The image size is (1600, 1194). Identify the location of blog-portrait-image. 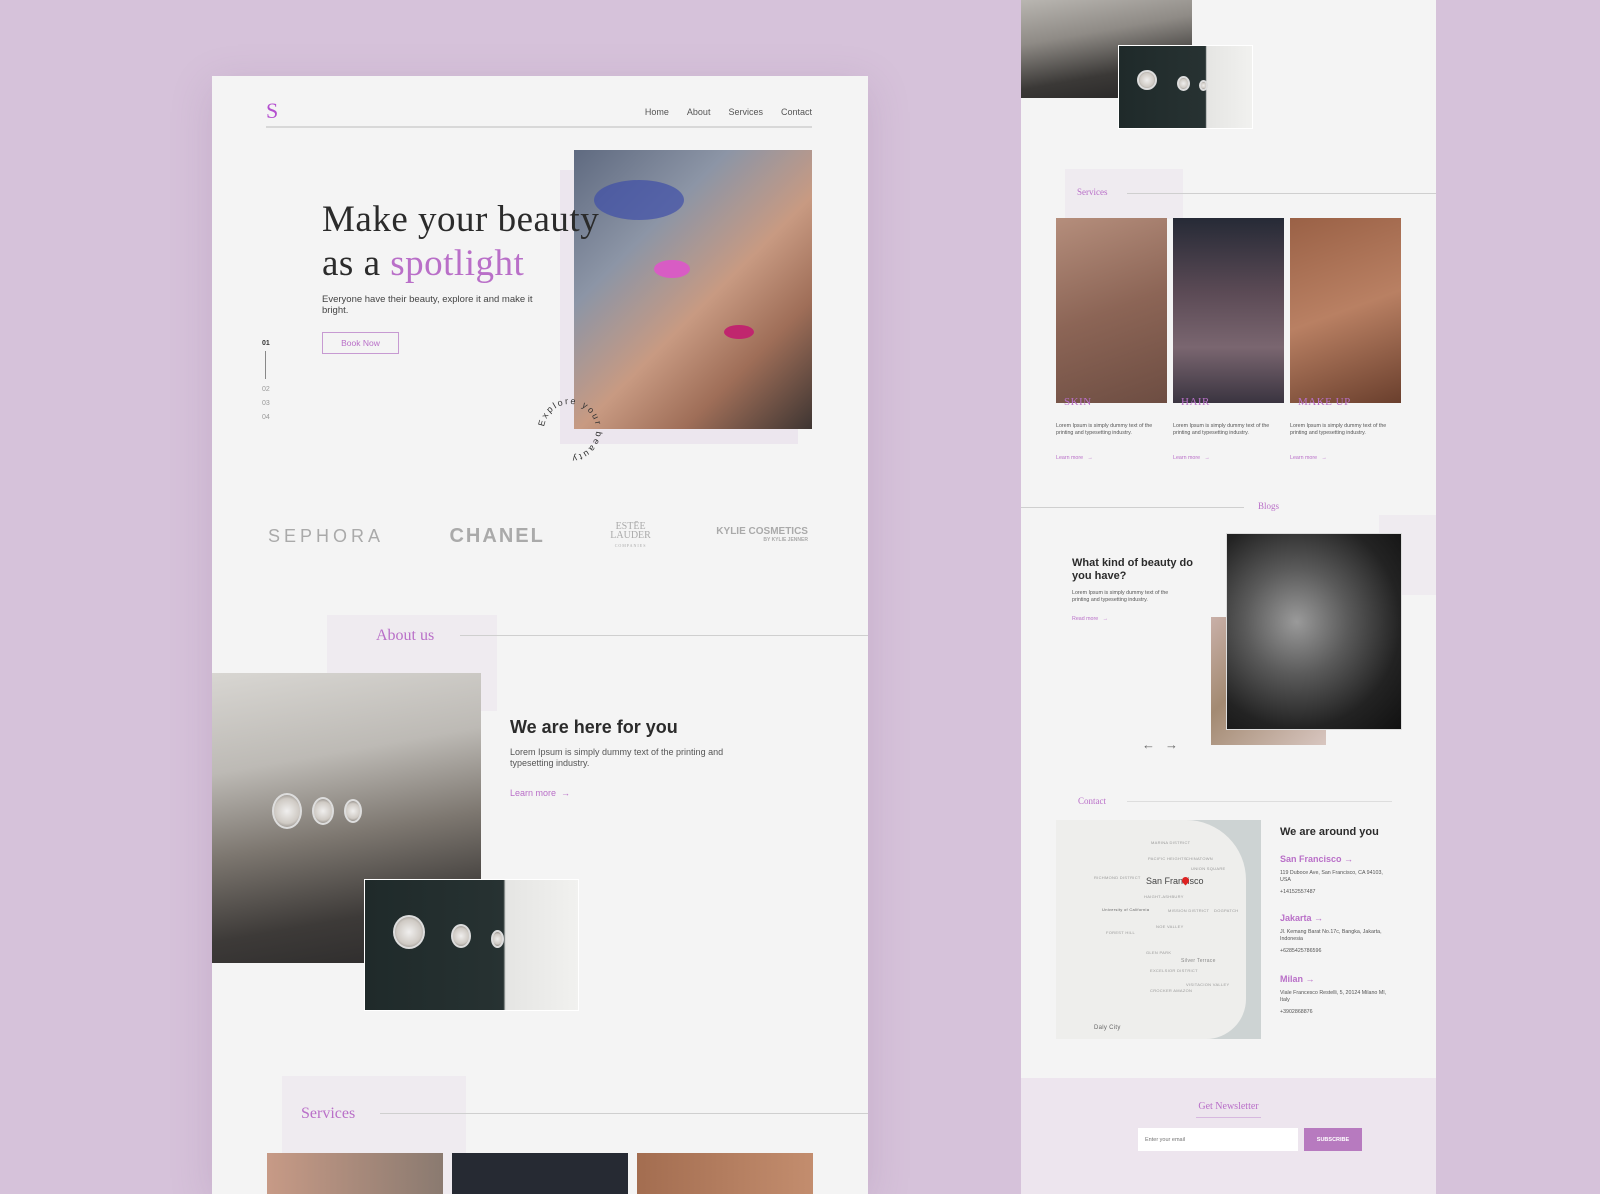
(1314, 631).